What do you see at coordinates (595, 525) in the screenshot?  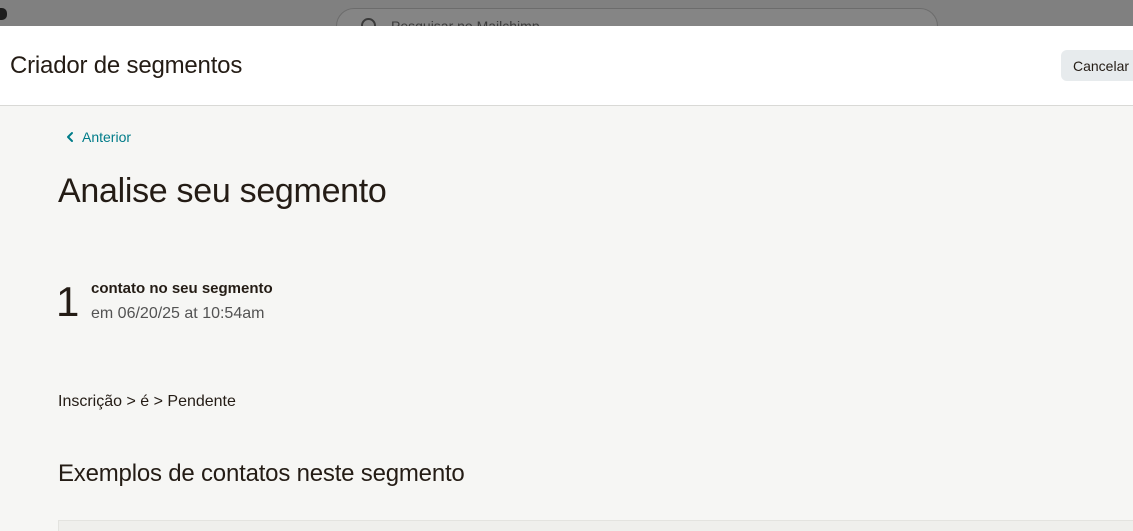 I see `examples-panel` at bounding box center [595, 525].